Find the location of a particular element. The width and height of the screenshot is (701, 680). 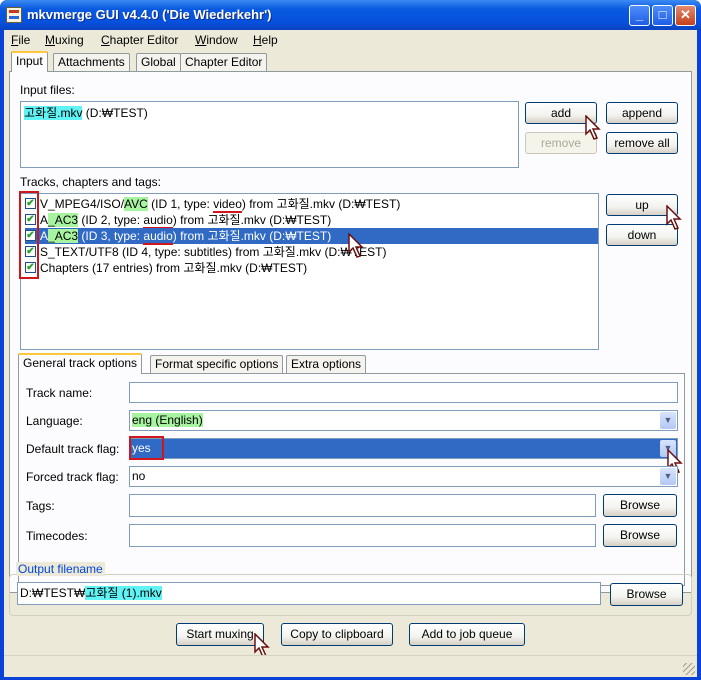

window-title: mkvmerge GUI v4.4.0 ('Die Wiederkehr') is located at coordinates (149, 14).